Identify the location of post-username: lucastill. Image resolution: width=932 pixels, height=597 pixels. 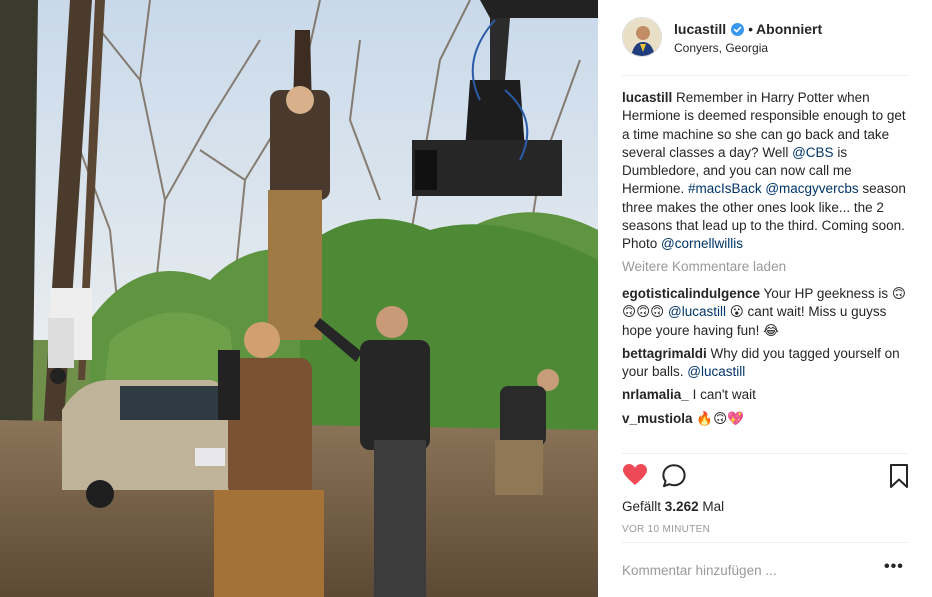
(700, 29).